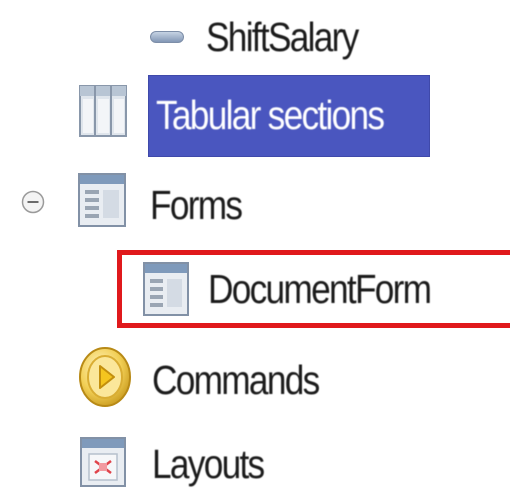 Image resolution: width=510 pixels, height=496 pixels. I want to click on tree-item-label: DocumentForm, so click(320, 289).